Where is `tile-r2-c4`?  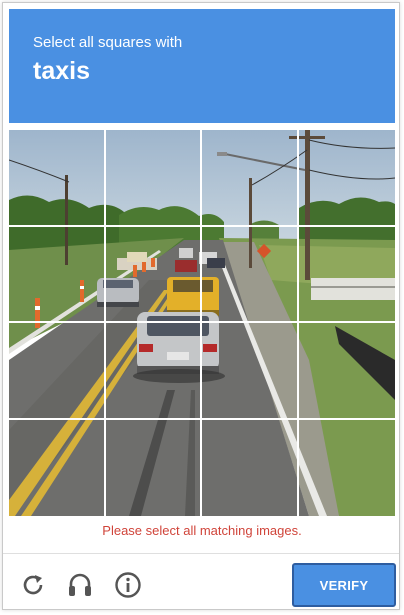
tile-r2-c4 is located at coordinates (346, 275).